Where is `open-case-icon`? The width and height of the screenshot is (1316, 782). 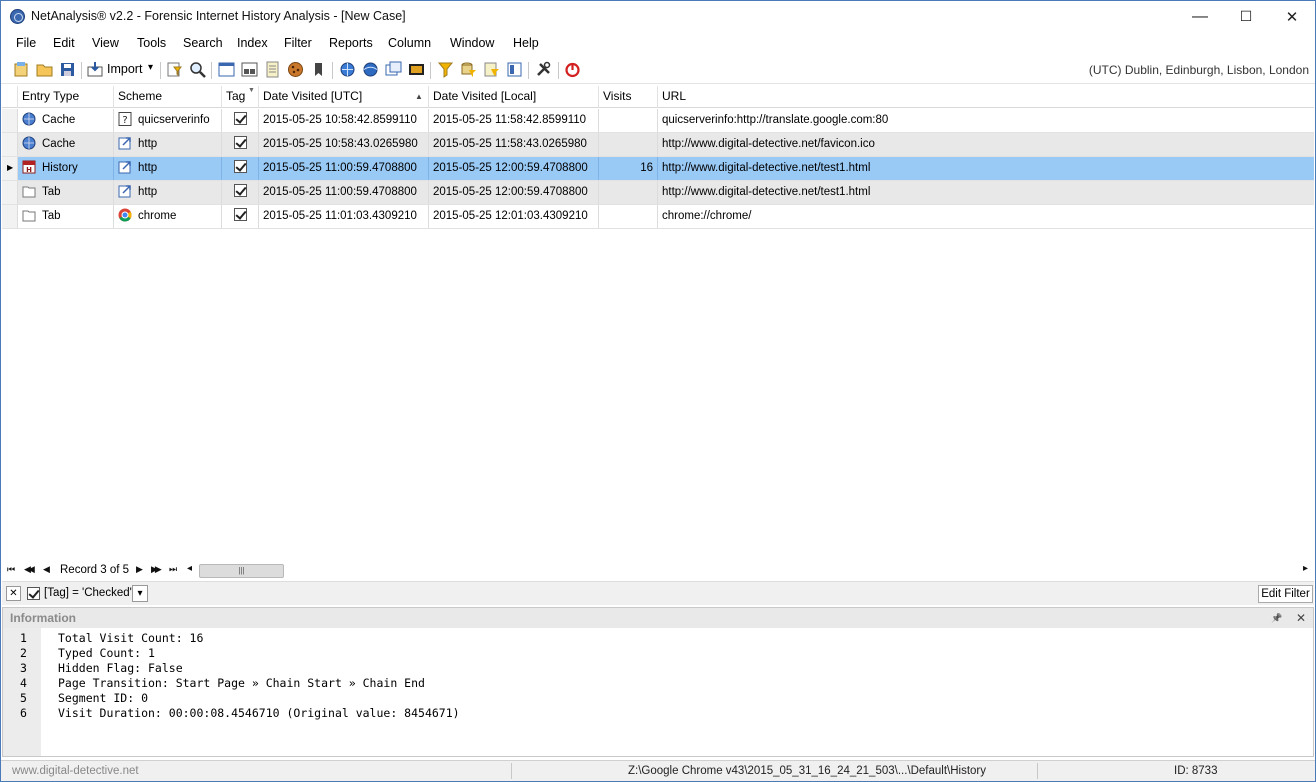 open-case-icon is located at coordinates (44, 69).